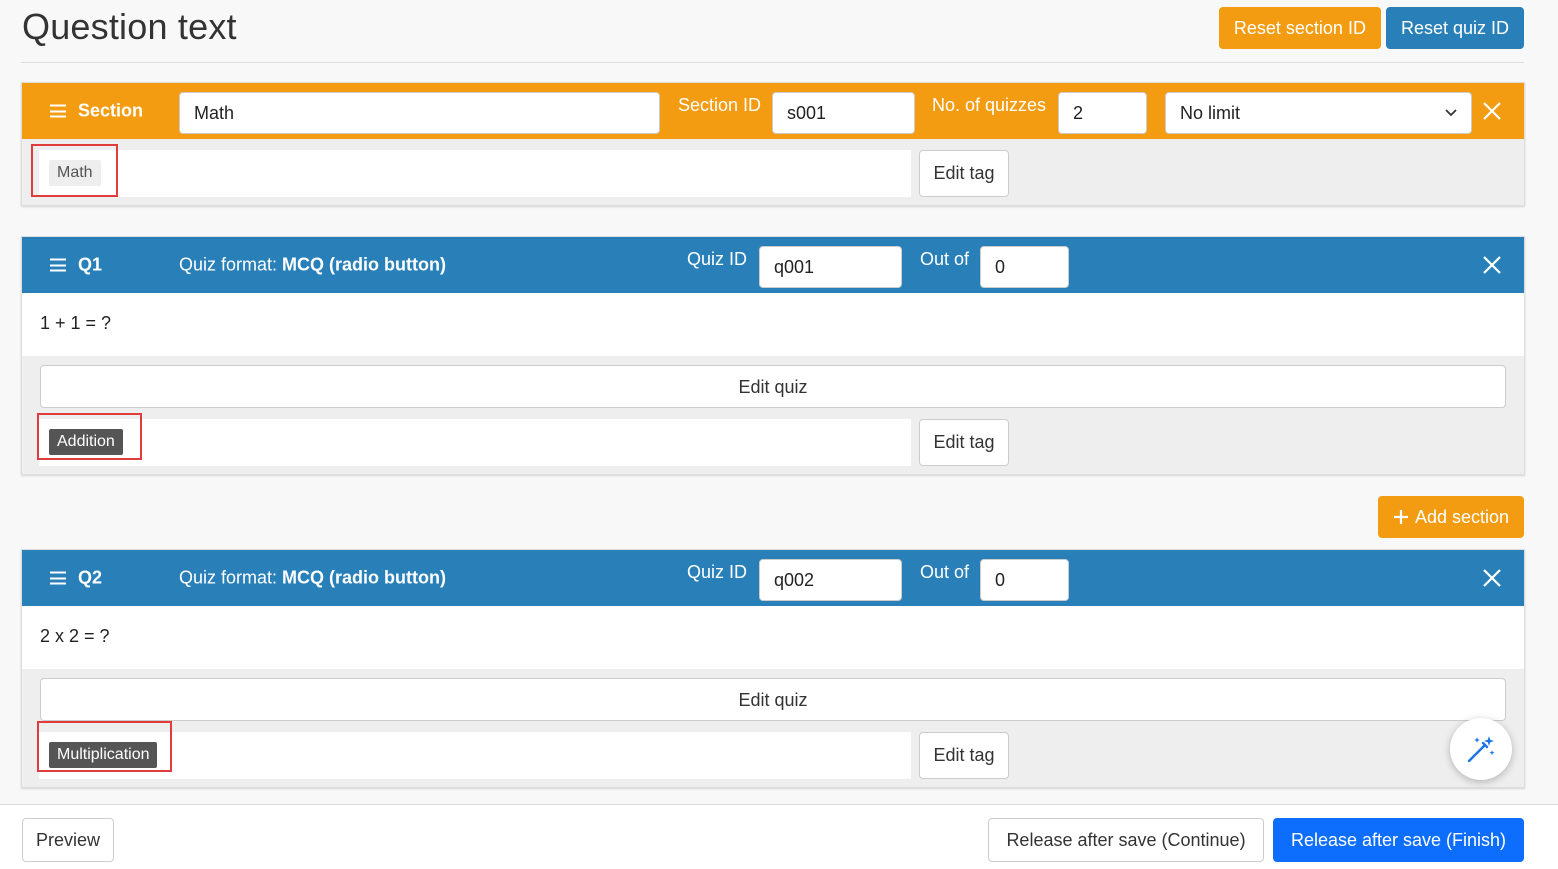 The image size is (1558, 869). What do you see at coordinates (1210, 113) in the screenshot?
I see `limit-select-value: No limit` at bounding box center [1210, 113].